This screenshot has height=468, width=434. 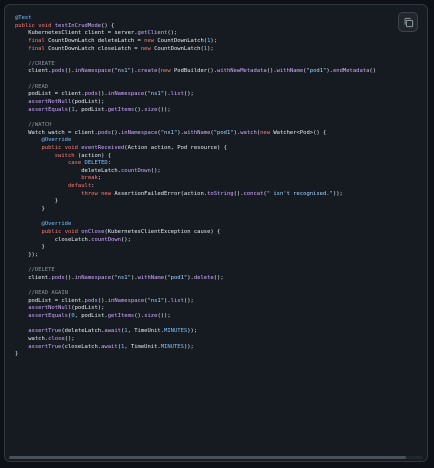 I want to click on code-token: assertEquals, so click(x=48, y=109).